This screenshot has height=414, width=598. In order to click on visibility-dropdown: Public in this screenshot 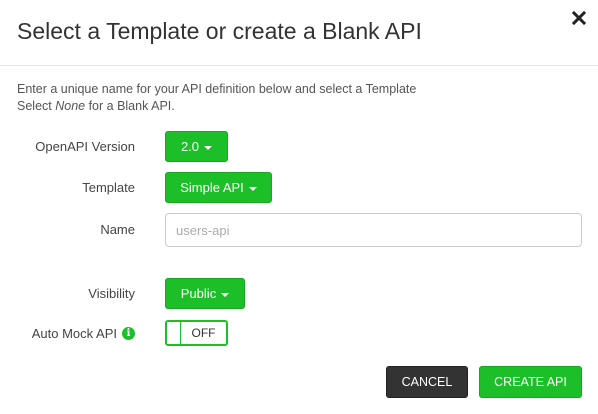, I will do `click(205, 293)`.